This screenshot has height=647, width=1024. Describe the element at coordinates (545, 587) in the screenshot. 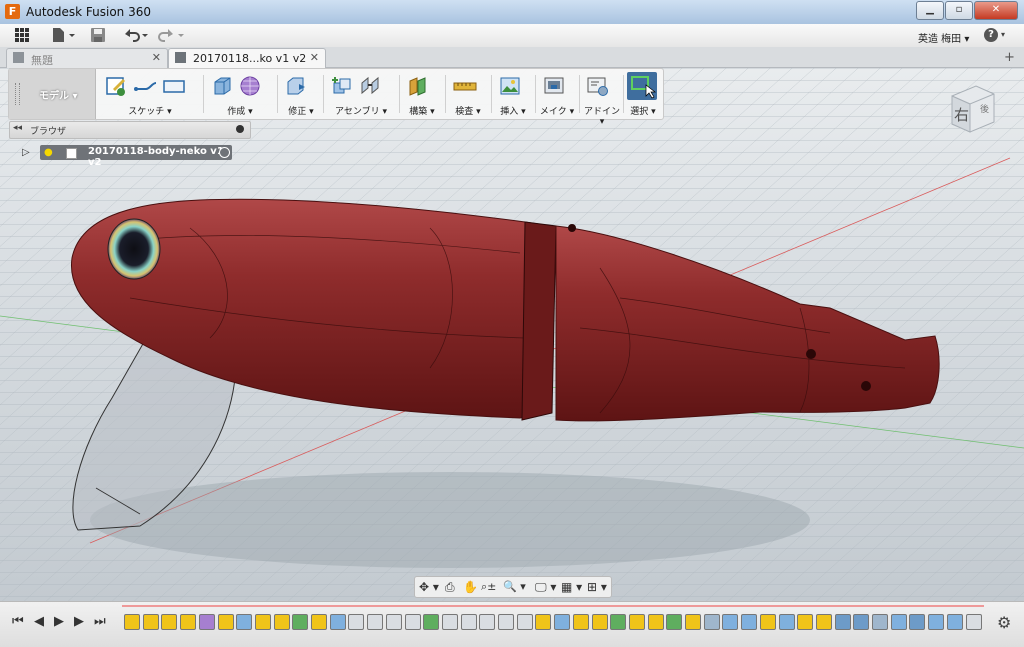

I see `display-settings-icon: 🖵 ▾` at that location.